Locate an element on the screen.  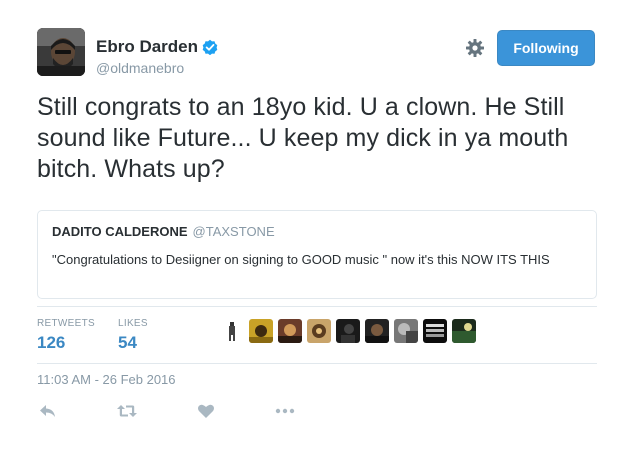
retweets-label: RETWEETS is located at coordinates (66, 323).